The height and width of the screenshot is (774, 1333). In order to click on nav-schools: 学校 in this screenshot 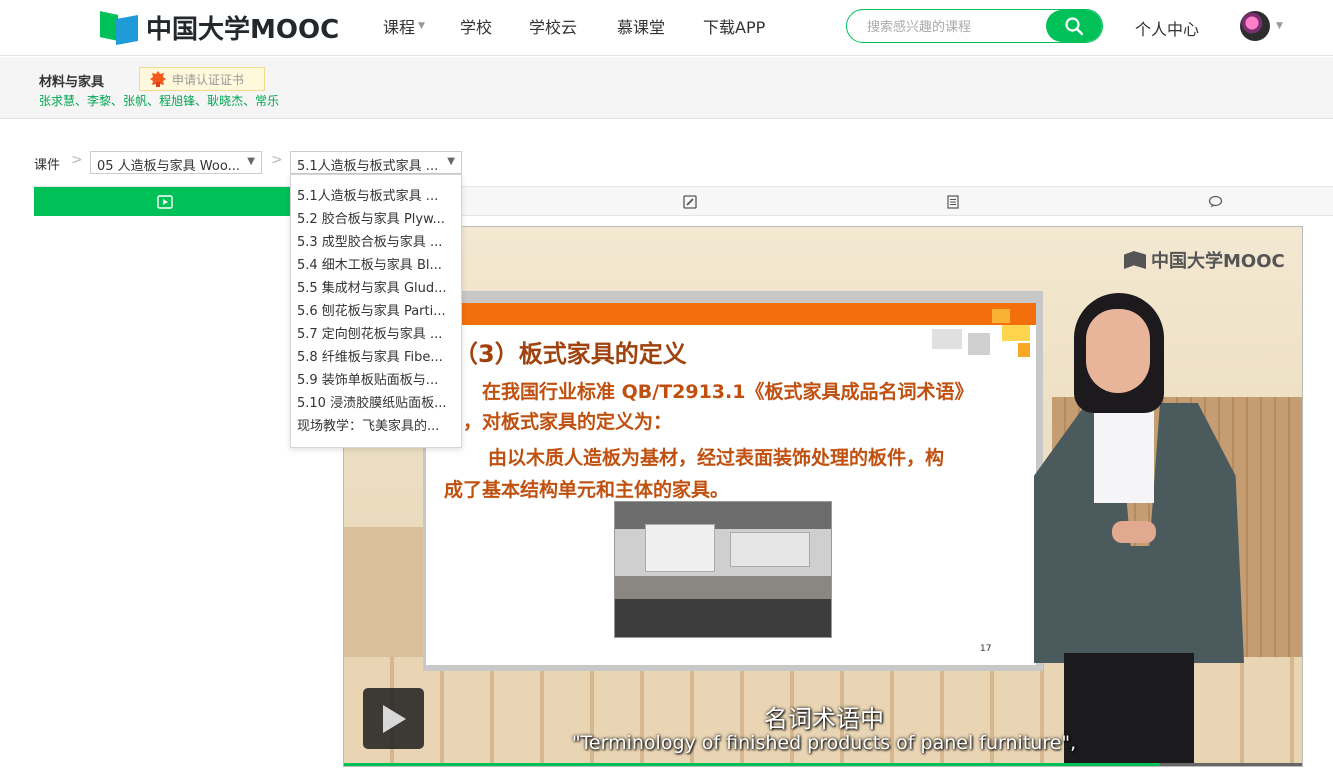, I will do `click(476, 26)`.